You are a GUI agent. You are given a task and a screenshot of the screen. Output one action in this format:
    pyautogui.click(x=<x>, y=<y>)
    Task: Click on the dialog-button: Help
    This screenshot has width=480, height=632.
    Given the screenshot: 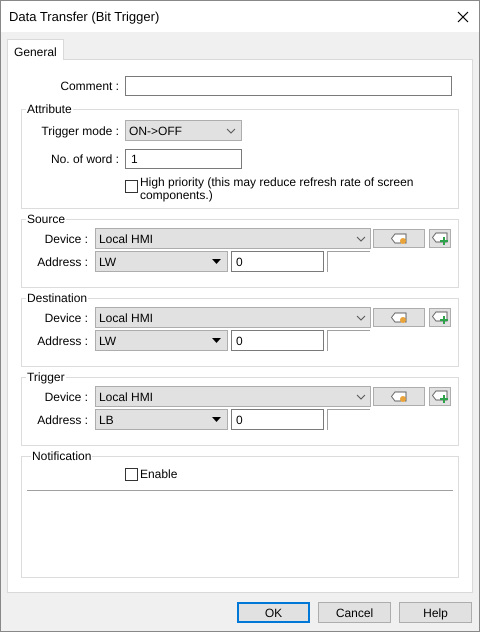 What is the action you would take?
    pyautogui.click(x=435, y=612)
    